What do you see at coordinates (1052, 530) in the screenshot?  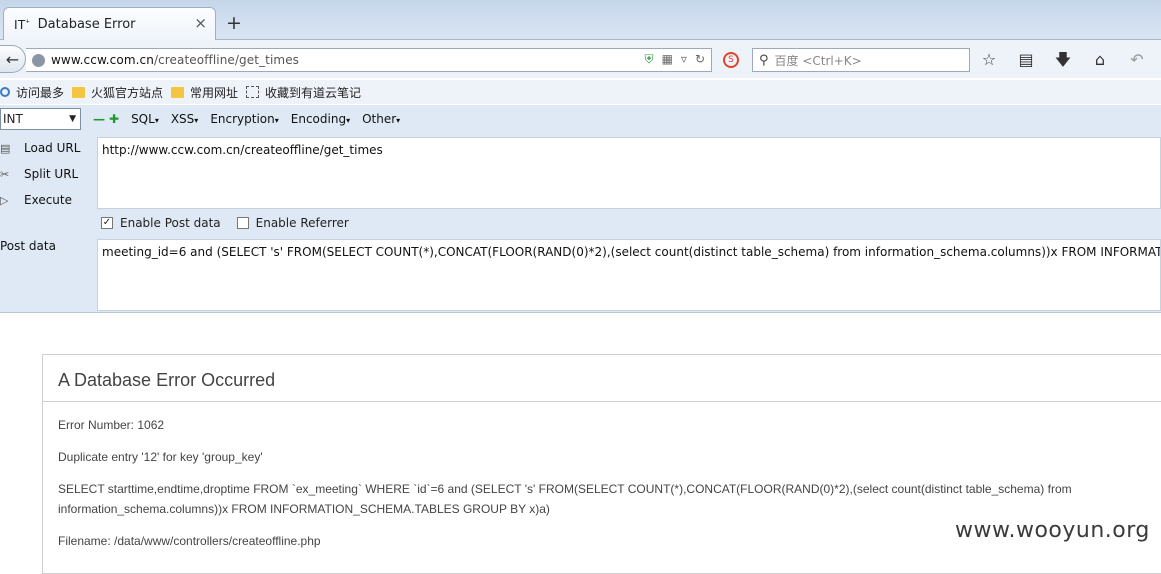 I see `watermark: www.wooyun.org` at bounding box center [1052, 530].